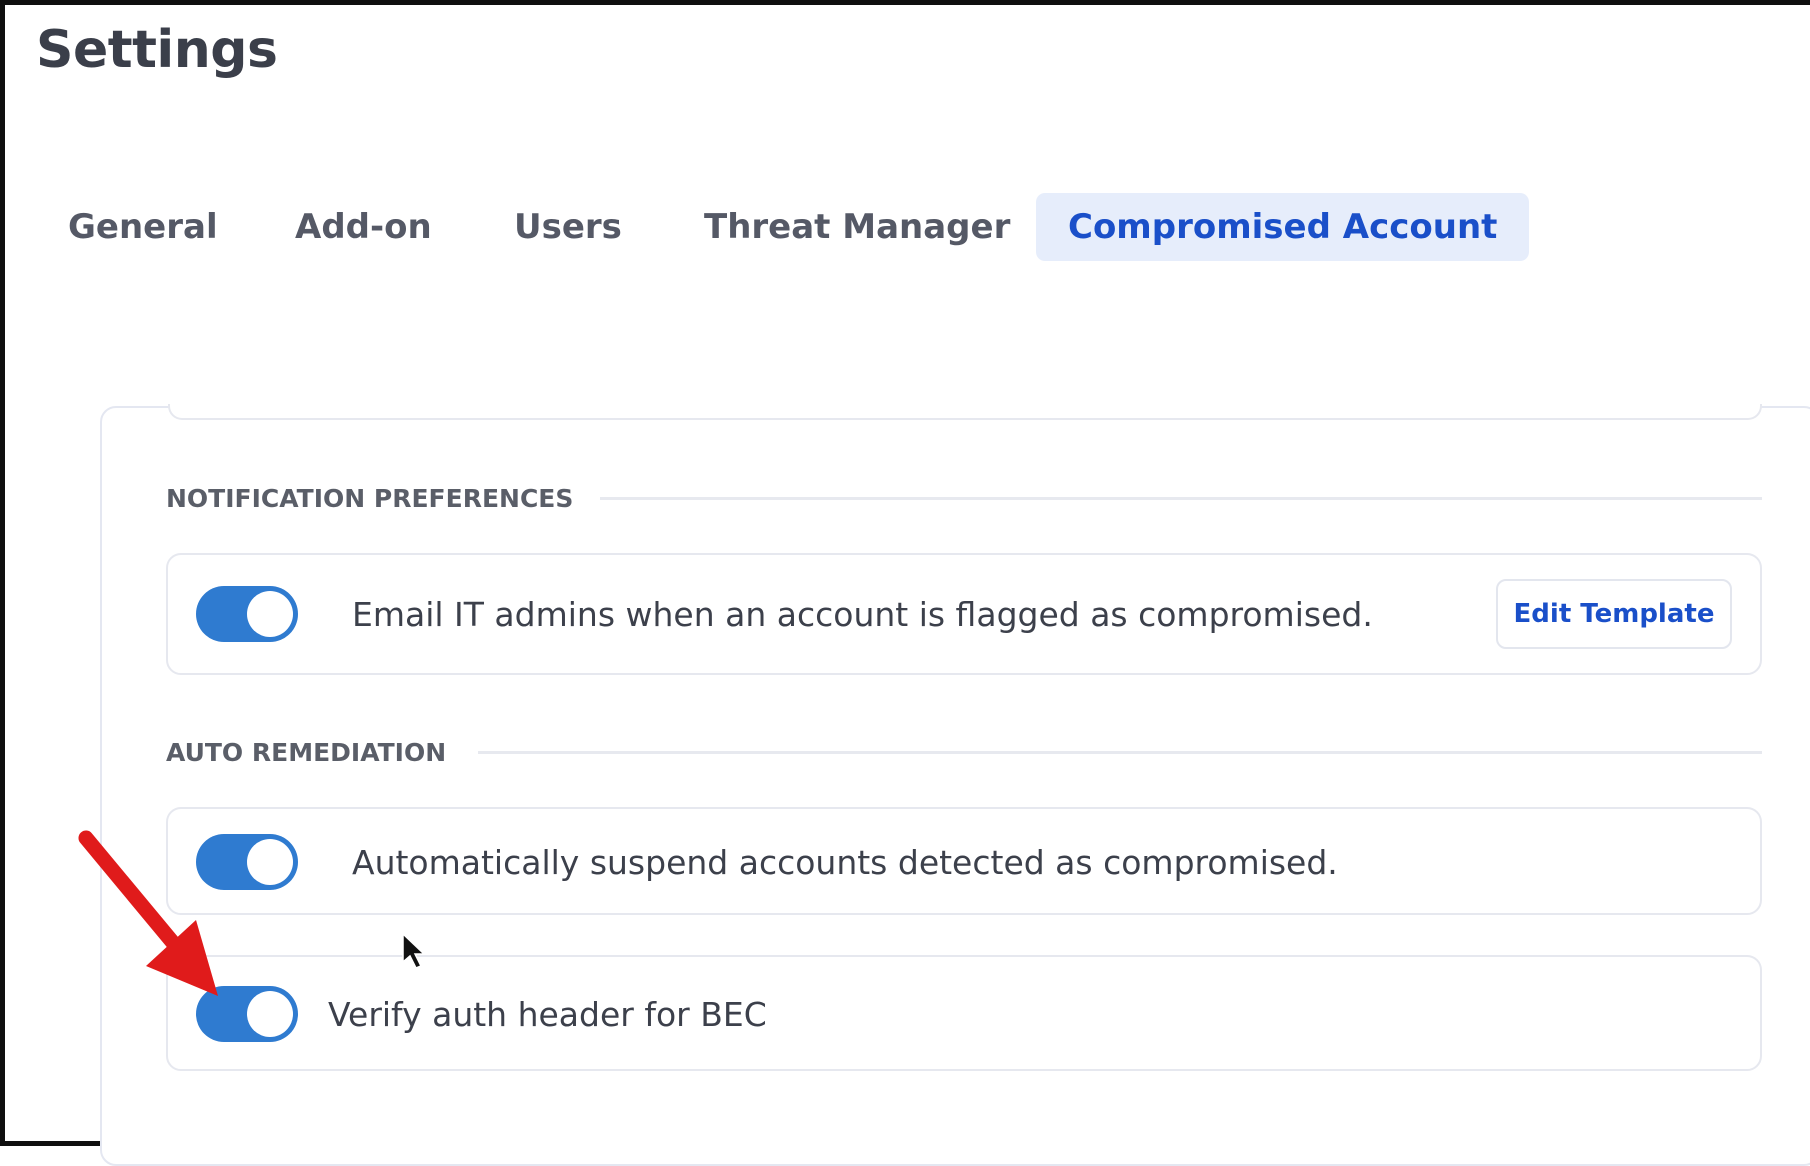  Describe the element at coordinates (965, 412) in the screenshot. I see `previous-row-edge` at that location.